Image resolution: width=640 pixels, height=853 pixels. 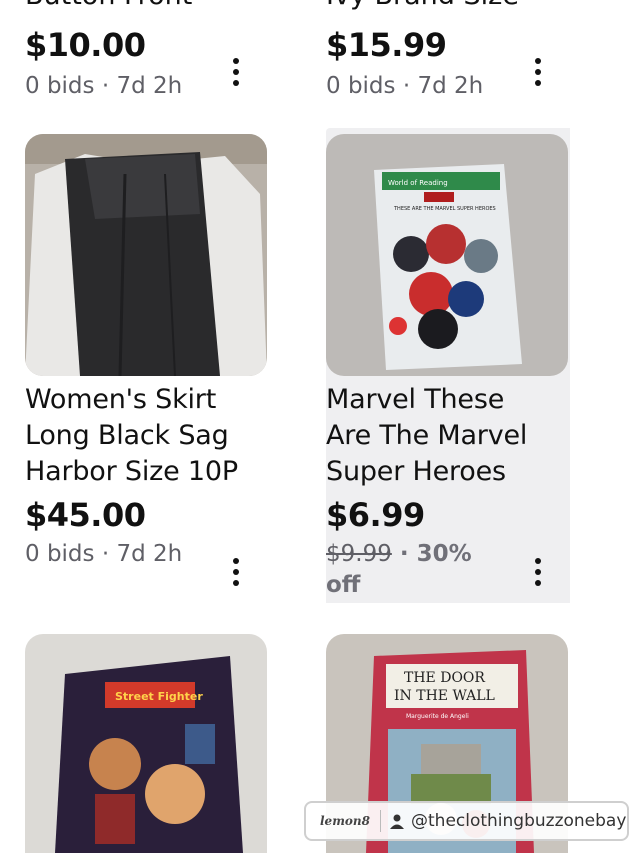 What do you see at coordinates (397, 821) in the screenshot?
I see `user-icon` at bounding box center [397, 821].